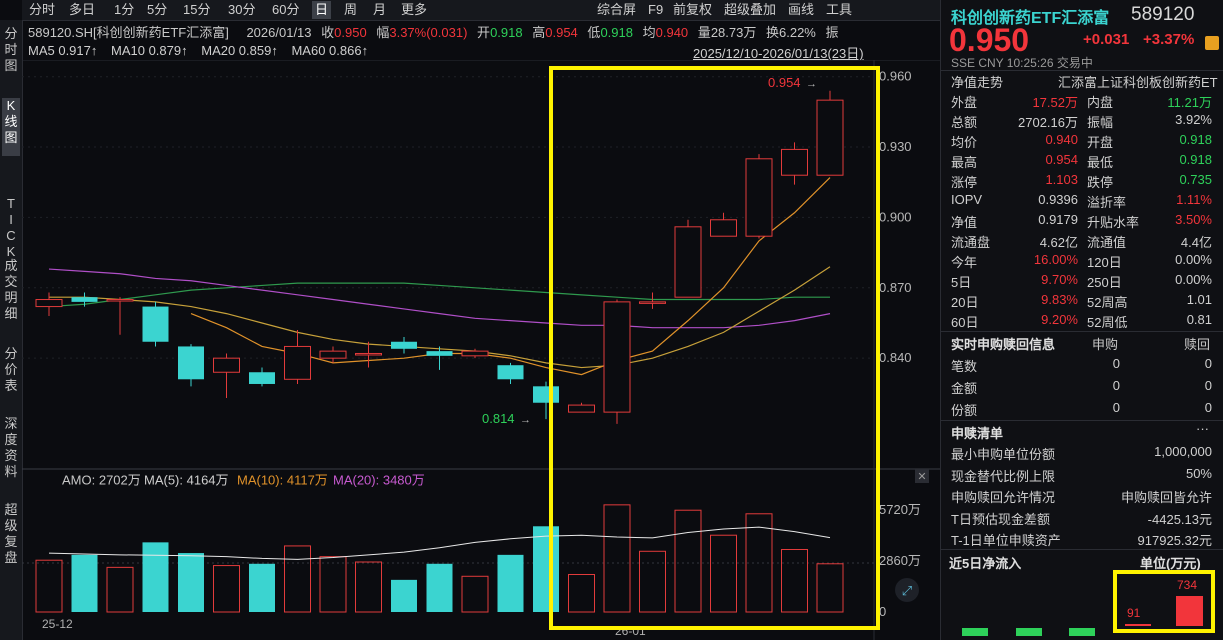 The image size is (1223, 640). What do you see at coordinates (1006, 540) in the screenshot?
I see `list-row-label: T-1日单位申赎资产` at bounding box center [1006, 540].